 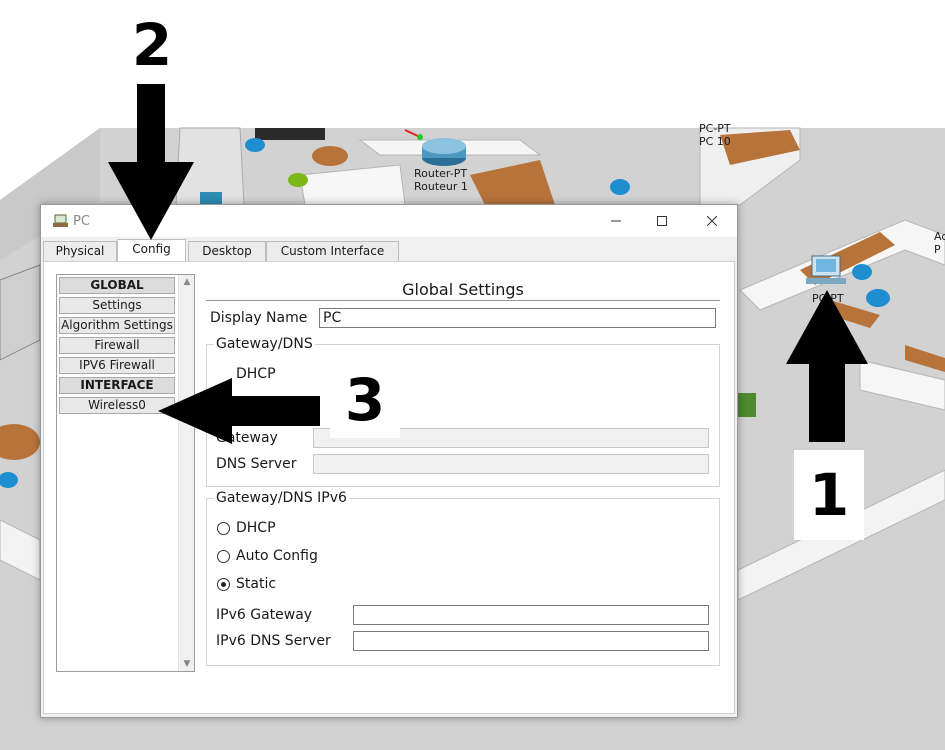 I want to click on green-mat, so click(x=747, y=405).